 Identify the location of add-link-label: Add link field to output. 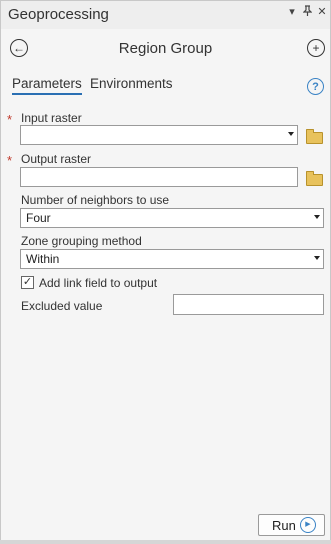
(98, 283).